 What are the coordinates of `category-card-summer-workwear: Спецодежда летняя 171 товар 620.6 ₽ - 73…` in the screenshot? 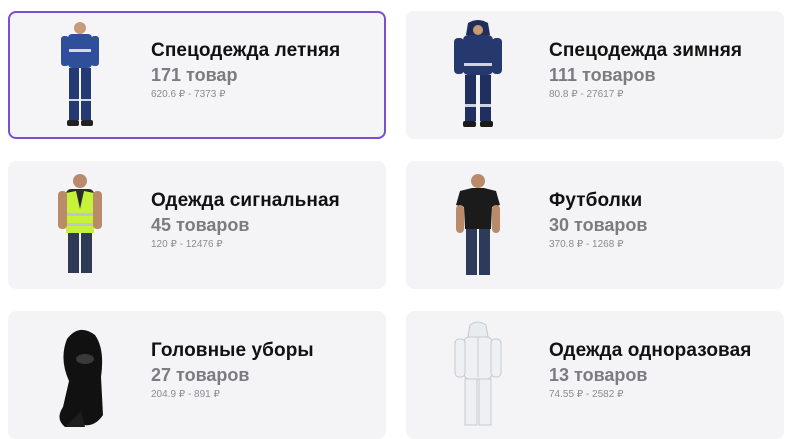 It's located at (197, 75).